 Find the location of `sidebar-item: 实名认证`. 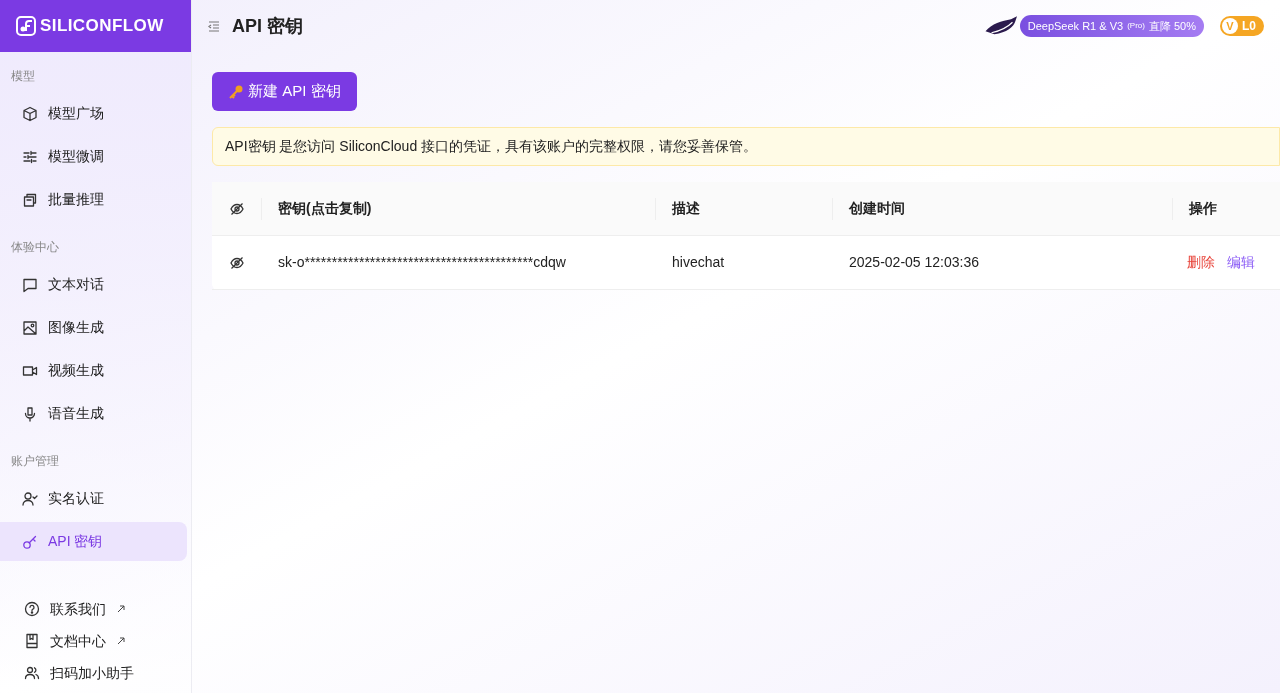

sidebar-item: 实名认证 is located at coordinates (93, 498).